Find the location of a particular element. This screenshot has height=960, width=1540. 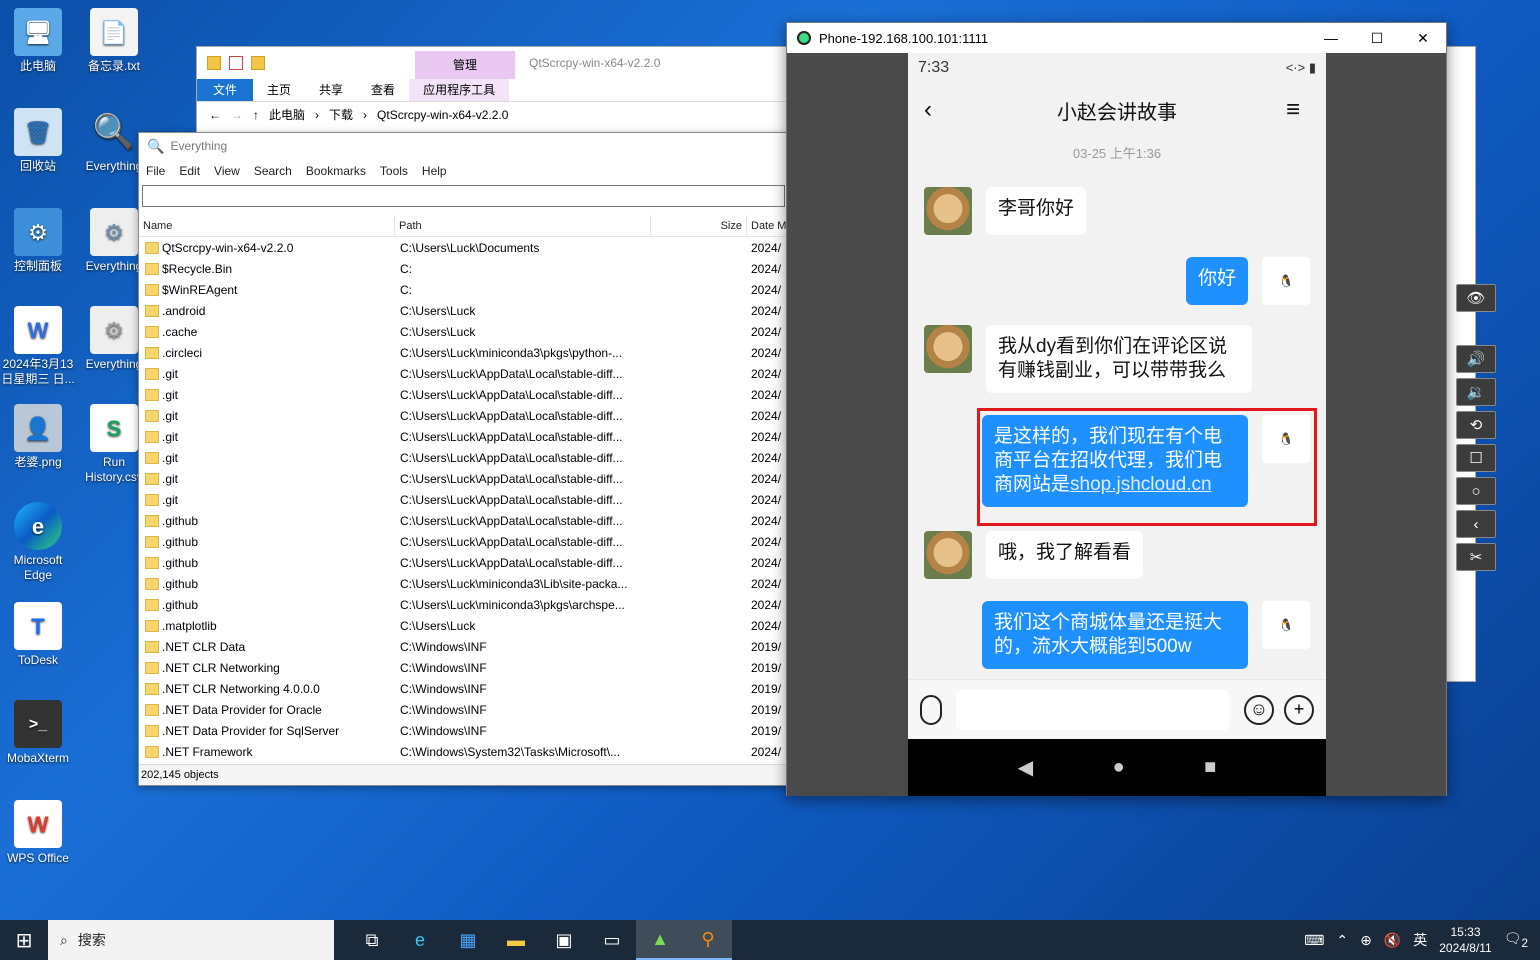

tab-app-tools: 应用程序工具 is located at coordinates (459, 90).